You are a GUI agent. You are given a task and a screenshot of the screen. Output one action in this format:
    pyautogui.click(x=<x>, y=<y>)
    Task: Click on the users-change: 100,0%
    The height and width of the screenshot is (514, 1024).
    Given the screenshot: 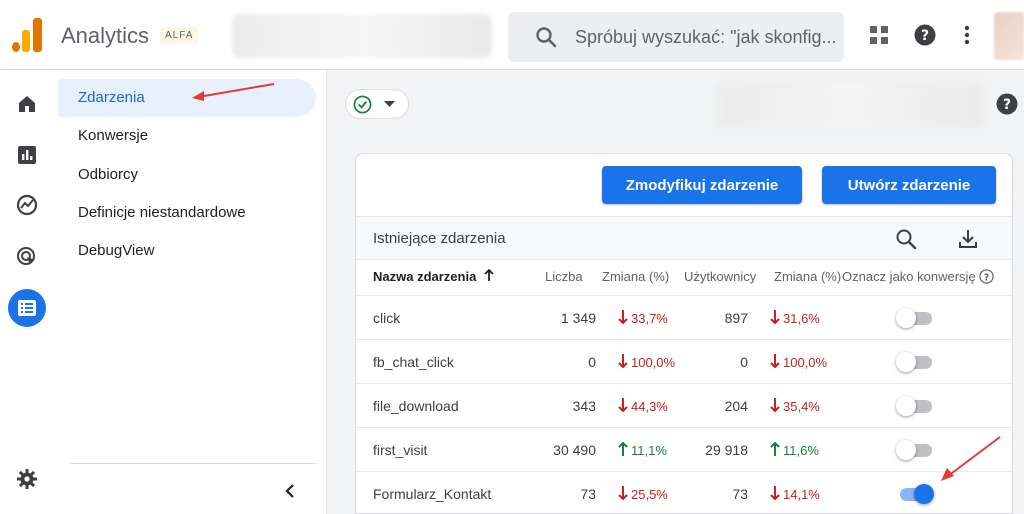 What is the action you would take?
    pyautogui.click(x=798, y=362)
    